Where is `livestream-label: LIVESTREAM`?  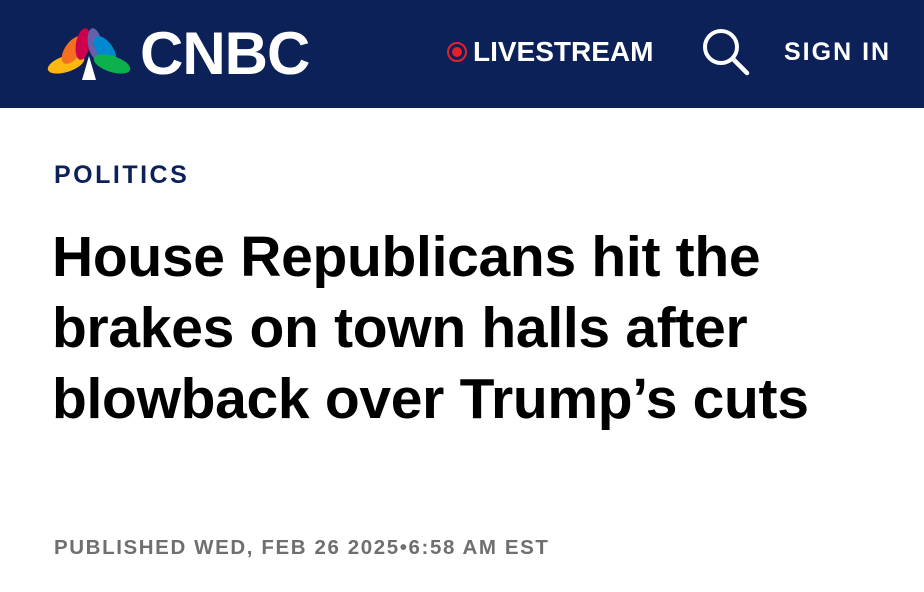 livestream-label: LIVESTREAM is located at coordinates (563, 51).